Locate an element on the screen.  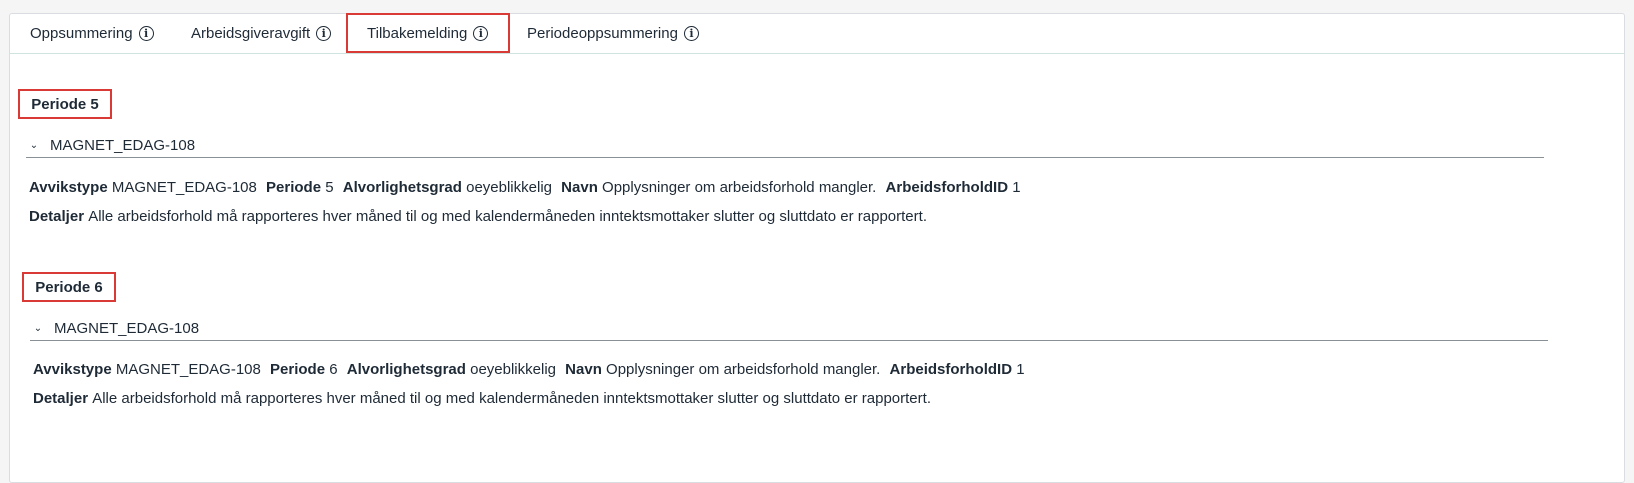
tab-label: Arbeidsgiveravgift is located at coordinates (251, 33).